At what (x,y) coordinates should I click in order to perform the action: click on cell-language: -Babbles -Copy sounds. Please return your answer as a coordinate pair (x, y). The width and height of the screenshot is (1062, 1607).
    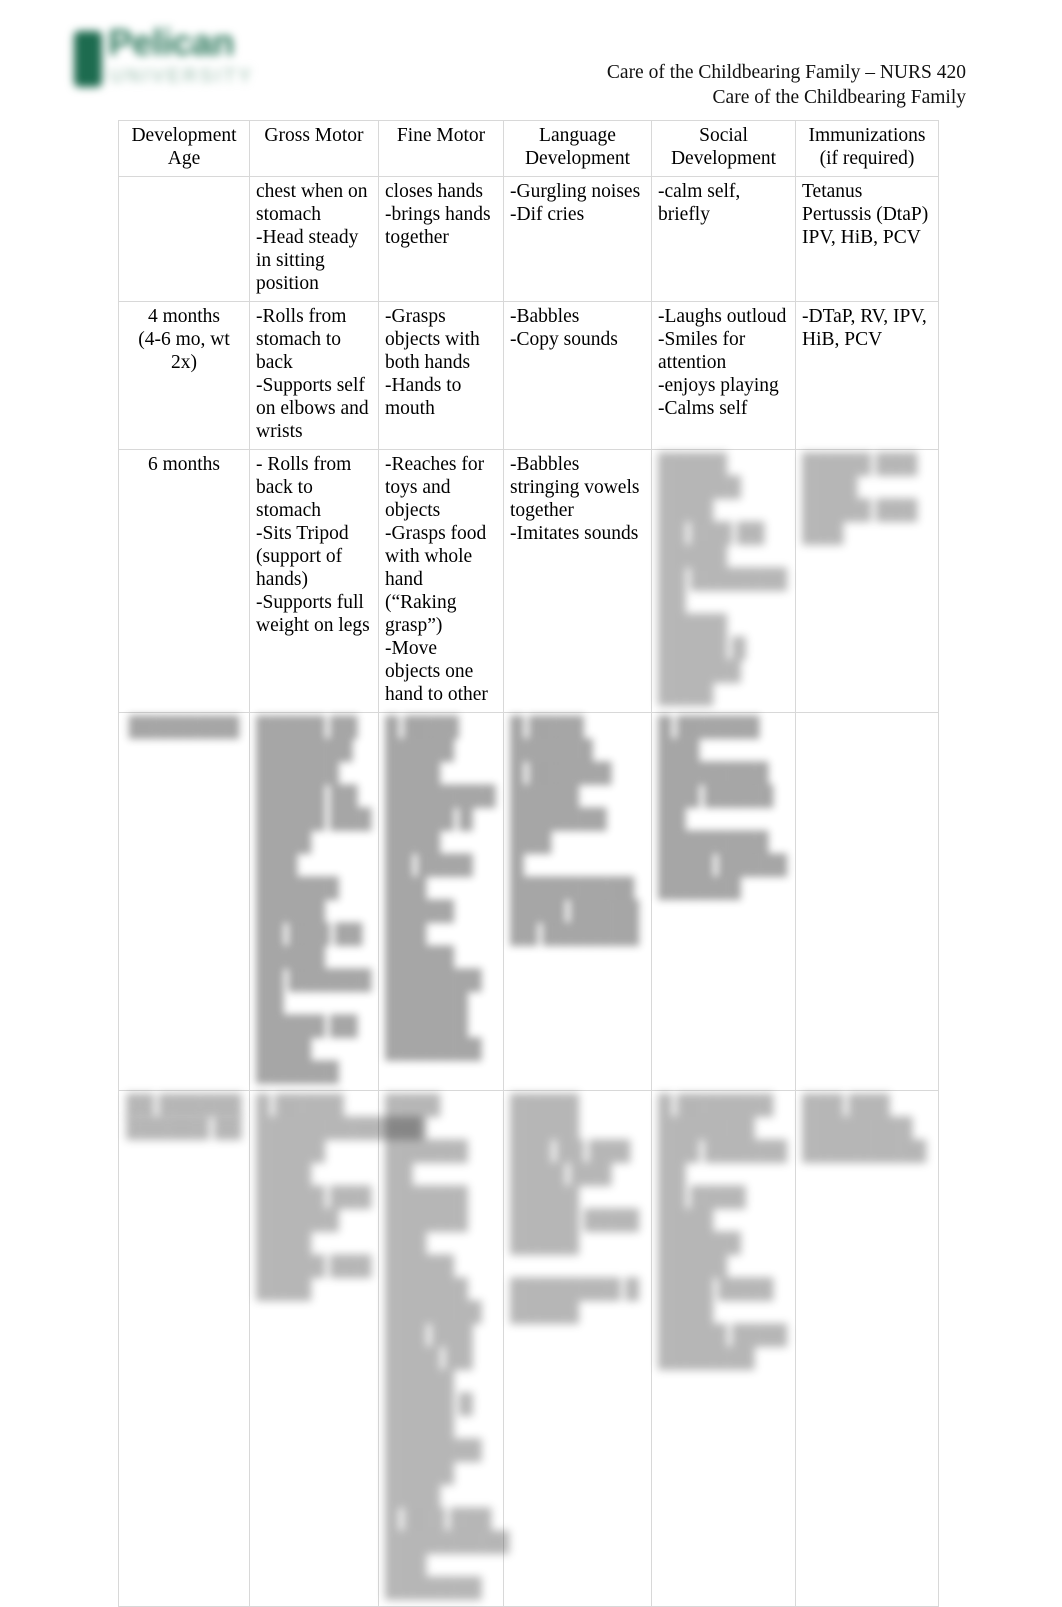
    Looking at the image, I should click on (577, 375).